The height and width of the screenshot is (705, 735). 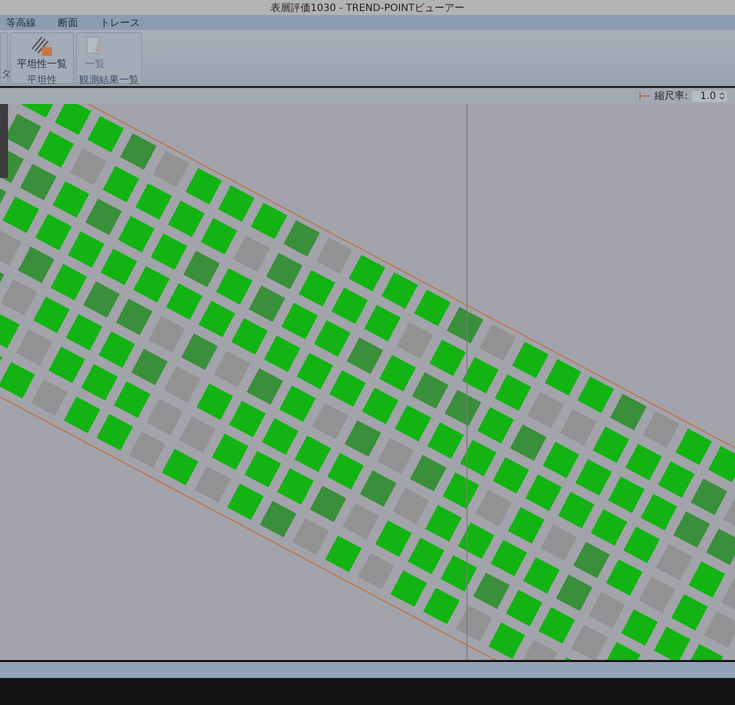 I want to click on group-label: 観測結果一覧, so click(x=109, y=81).